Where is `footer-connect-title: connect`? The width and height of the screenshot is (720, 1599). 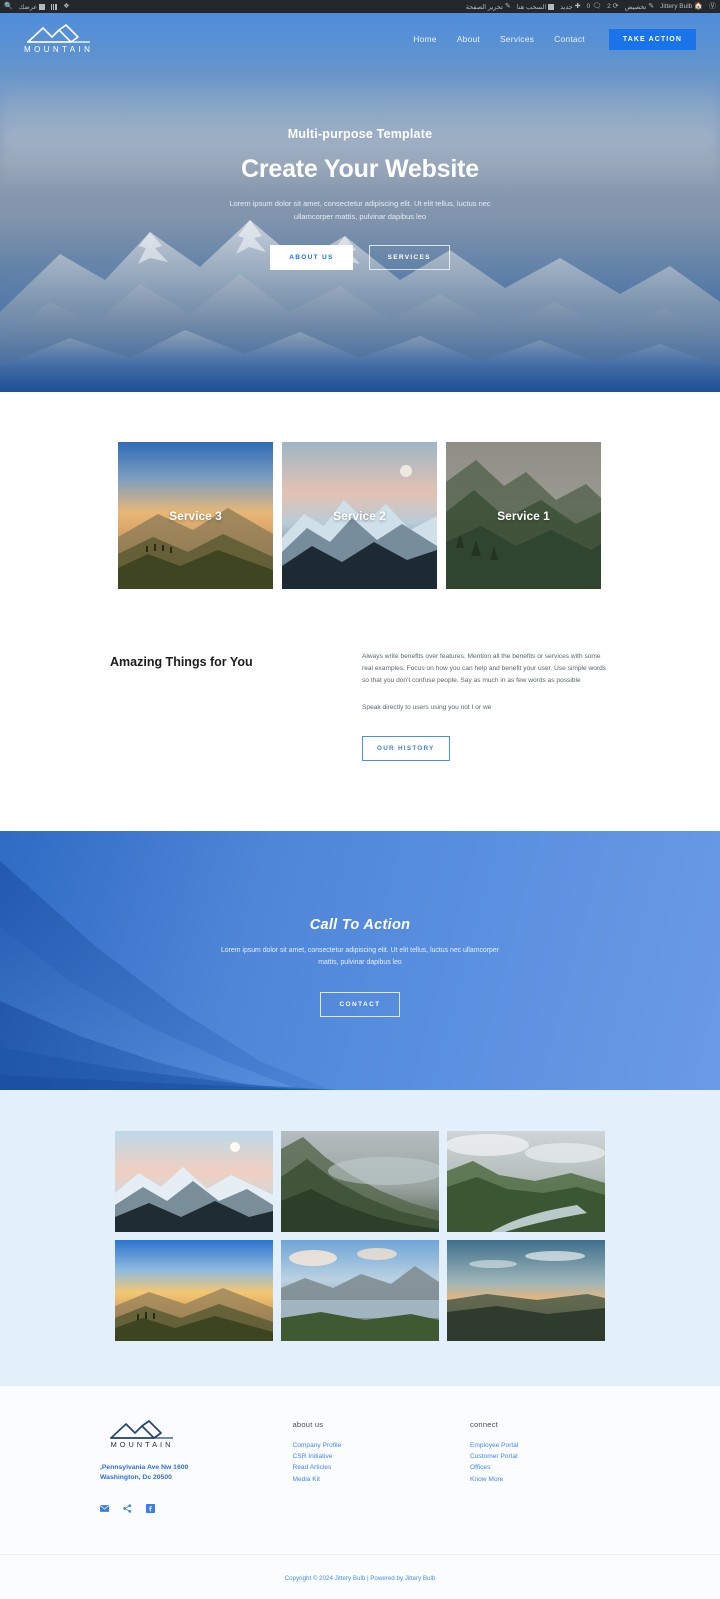 footer-connect-title: connect is located at coordinates (484, 1424).